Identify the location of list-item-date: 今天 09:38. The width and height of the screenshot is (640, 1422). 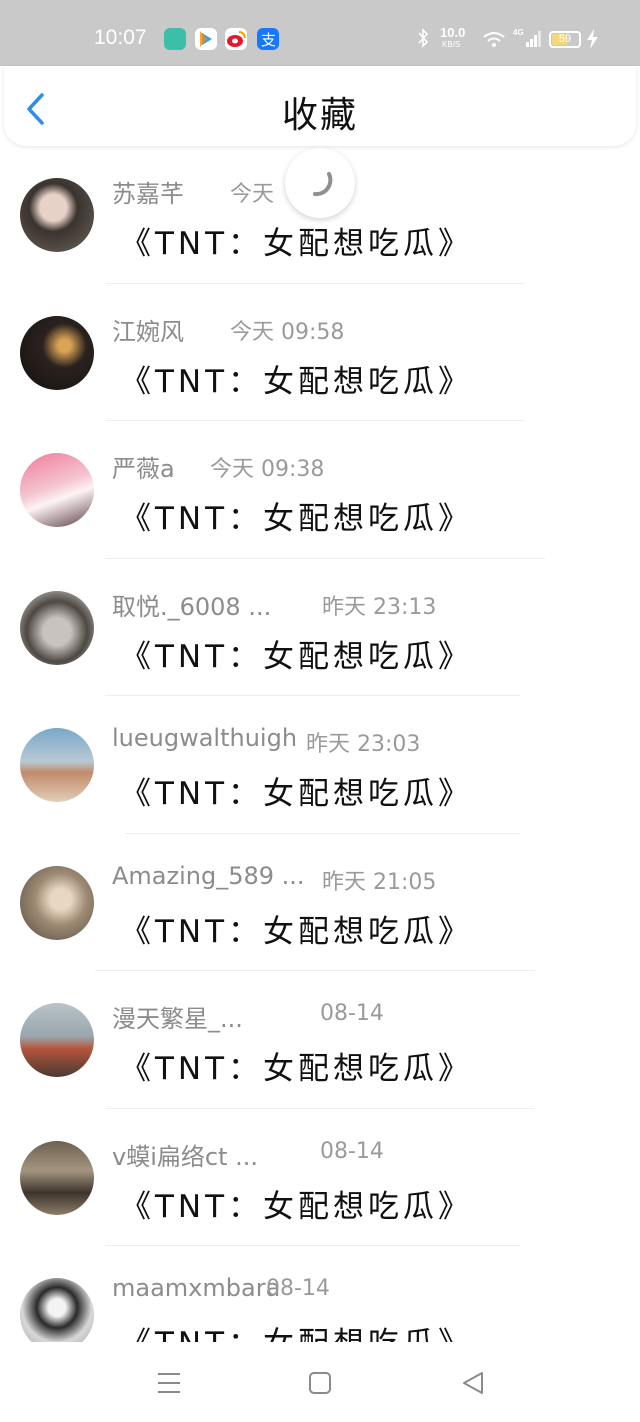
(267, 469).